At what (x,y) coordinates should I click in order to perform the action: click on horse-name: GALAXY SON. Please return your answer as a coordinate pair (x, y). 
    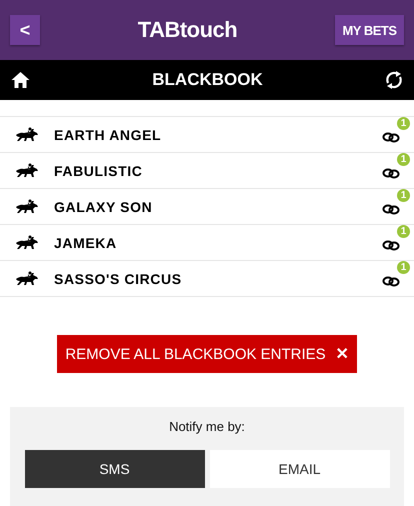
    Looking at the image, I should click on (104, 206).